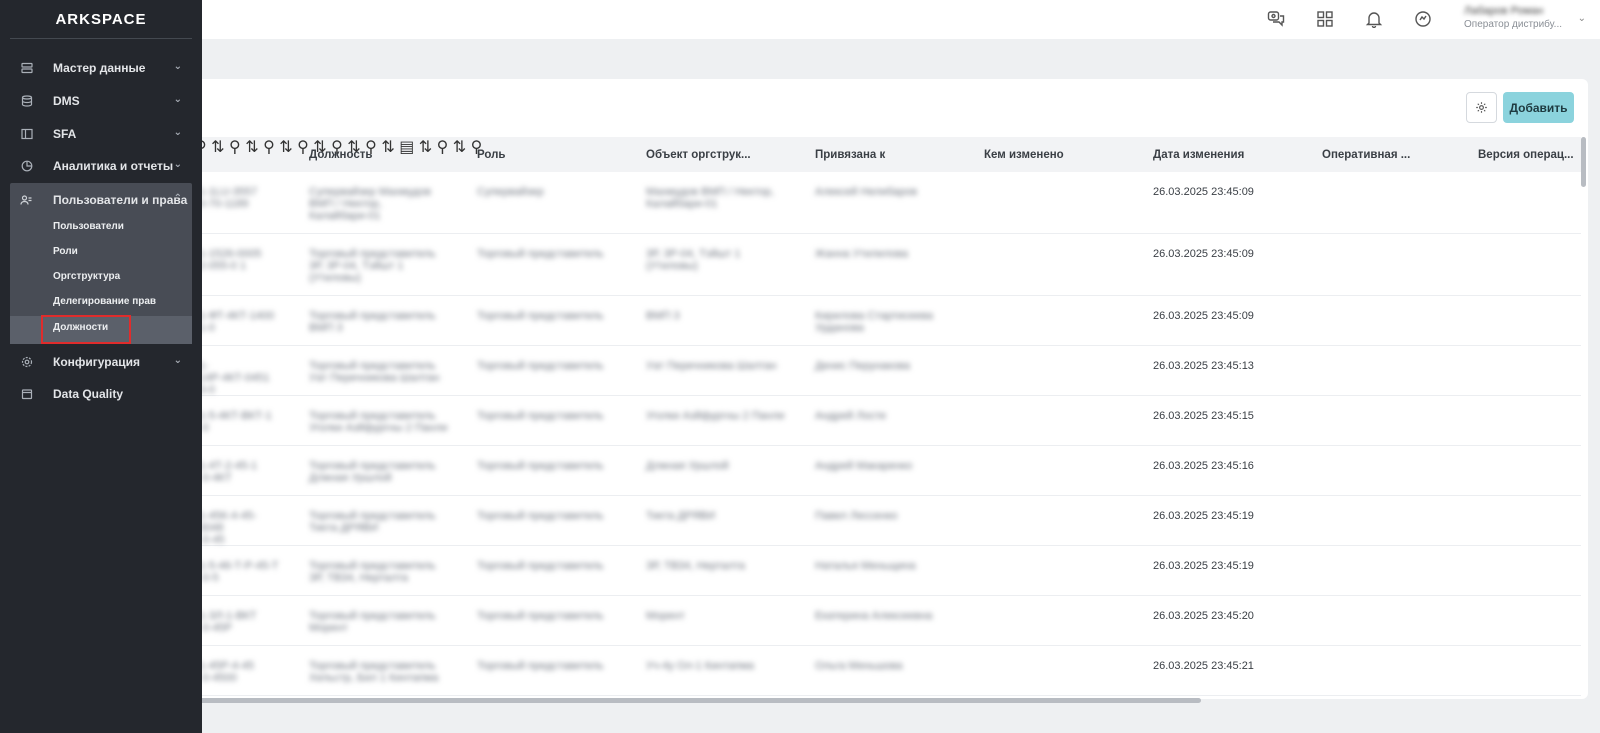  Describe the element at coordinates (26, 67) in the screenshot. I see `server-icon` at that location.